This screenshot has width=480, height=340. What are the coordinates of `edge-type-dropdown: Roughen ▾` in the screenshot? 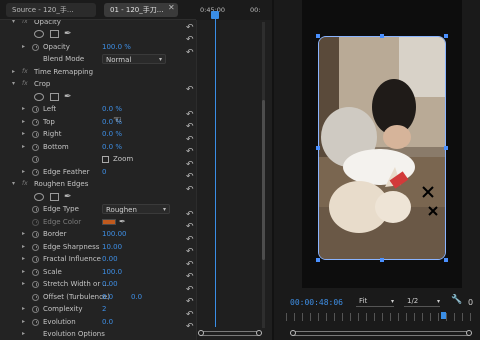 It's located at (136, 209).